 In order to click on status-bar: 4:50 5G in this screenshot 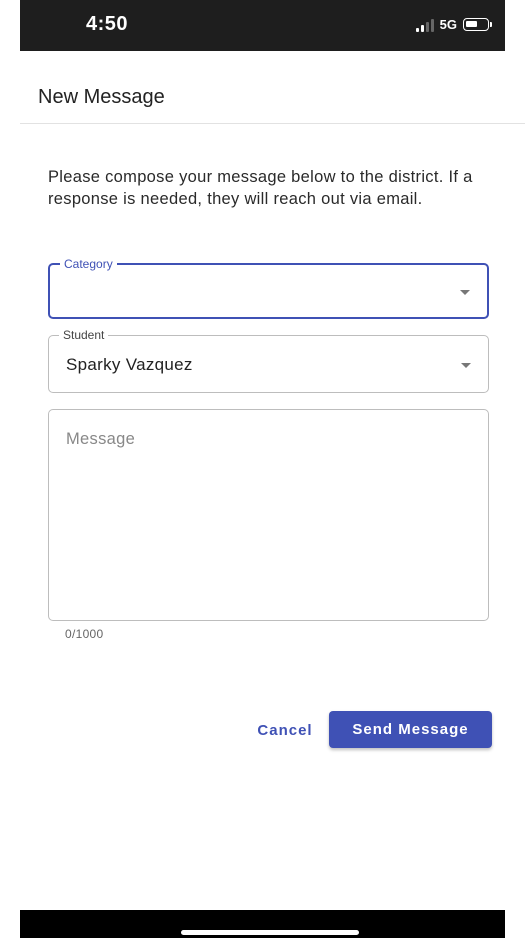, I will do `click(262, 25)`.